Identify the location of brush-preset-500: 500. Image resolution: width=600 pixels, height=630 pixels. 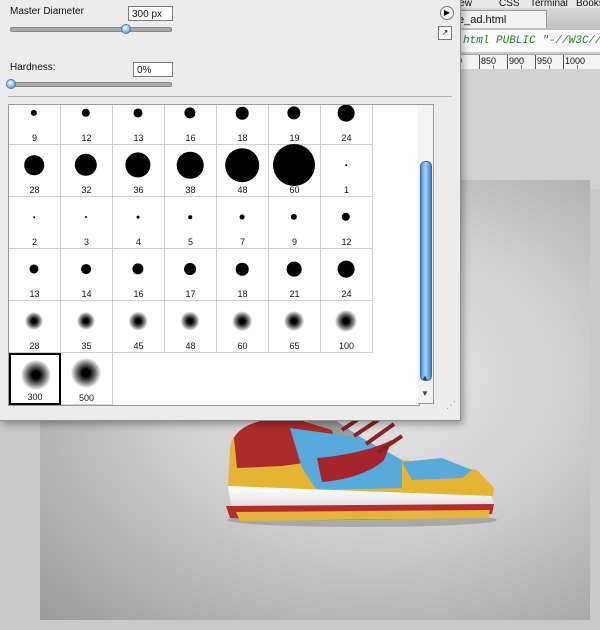
(87, 379).